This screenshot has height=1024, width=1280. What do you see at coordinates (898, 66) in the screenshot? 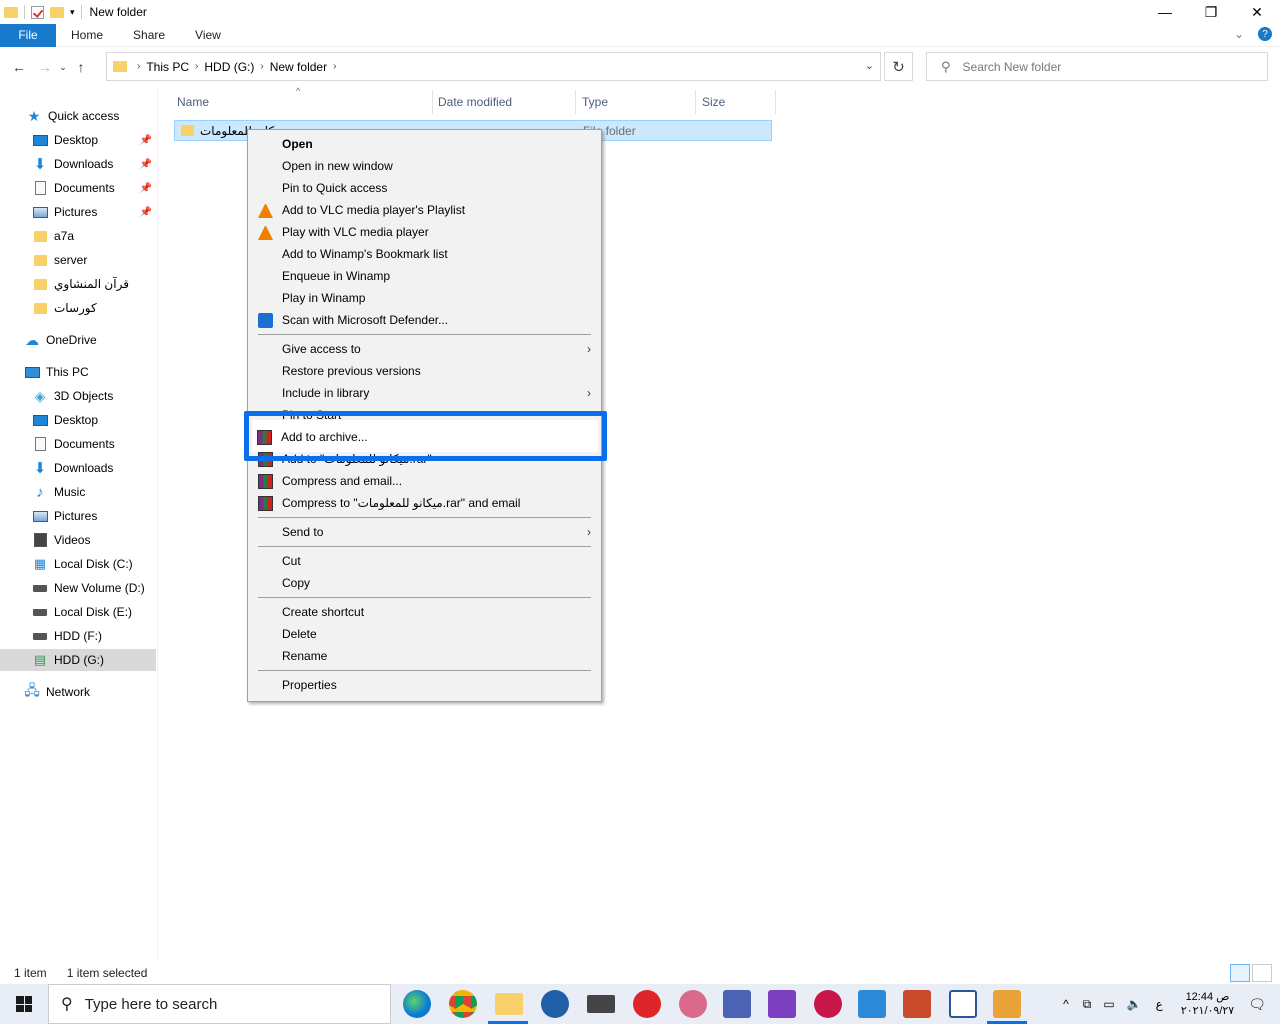
I see `refresh-button: ↻` at bounding box center [898, 66].